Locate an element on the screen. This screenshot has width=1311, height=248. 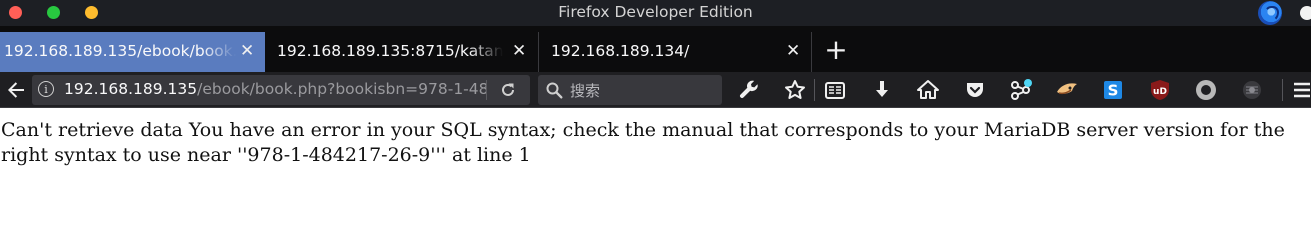
svg-text: uD is located at coordinates (1160, 92).